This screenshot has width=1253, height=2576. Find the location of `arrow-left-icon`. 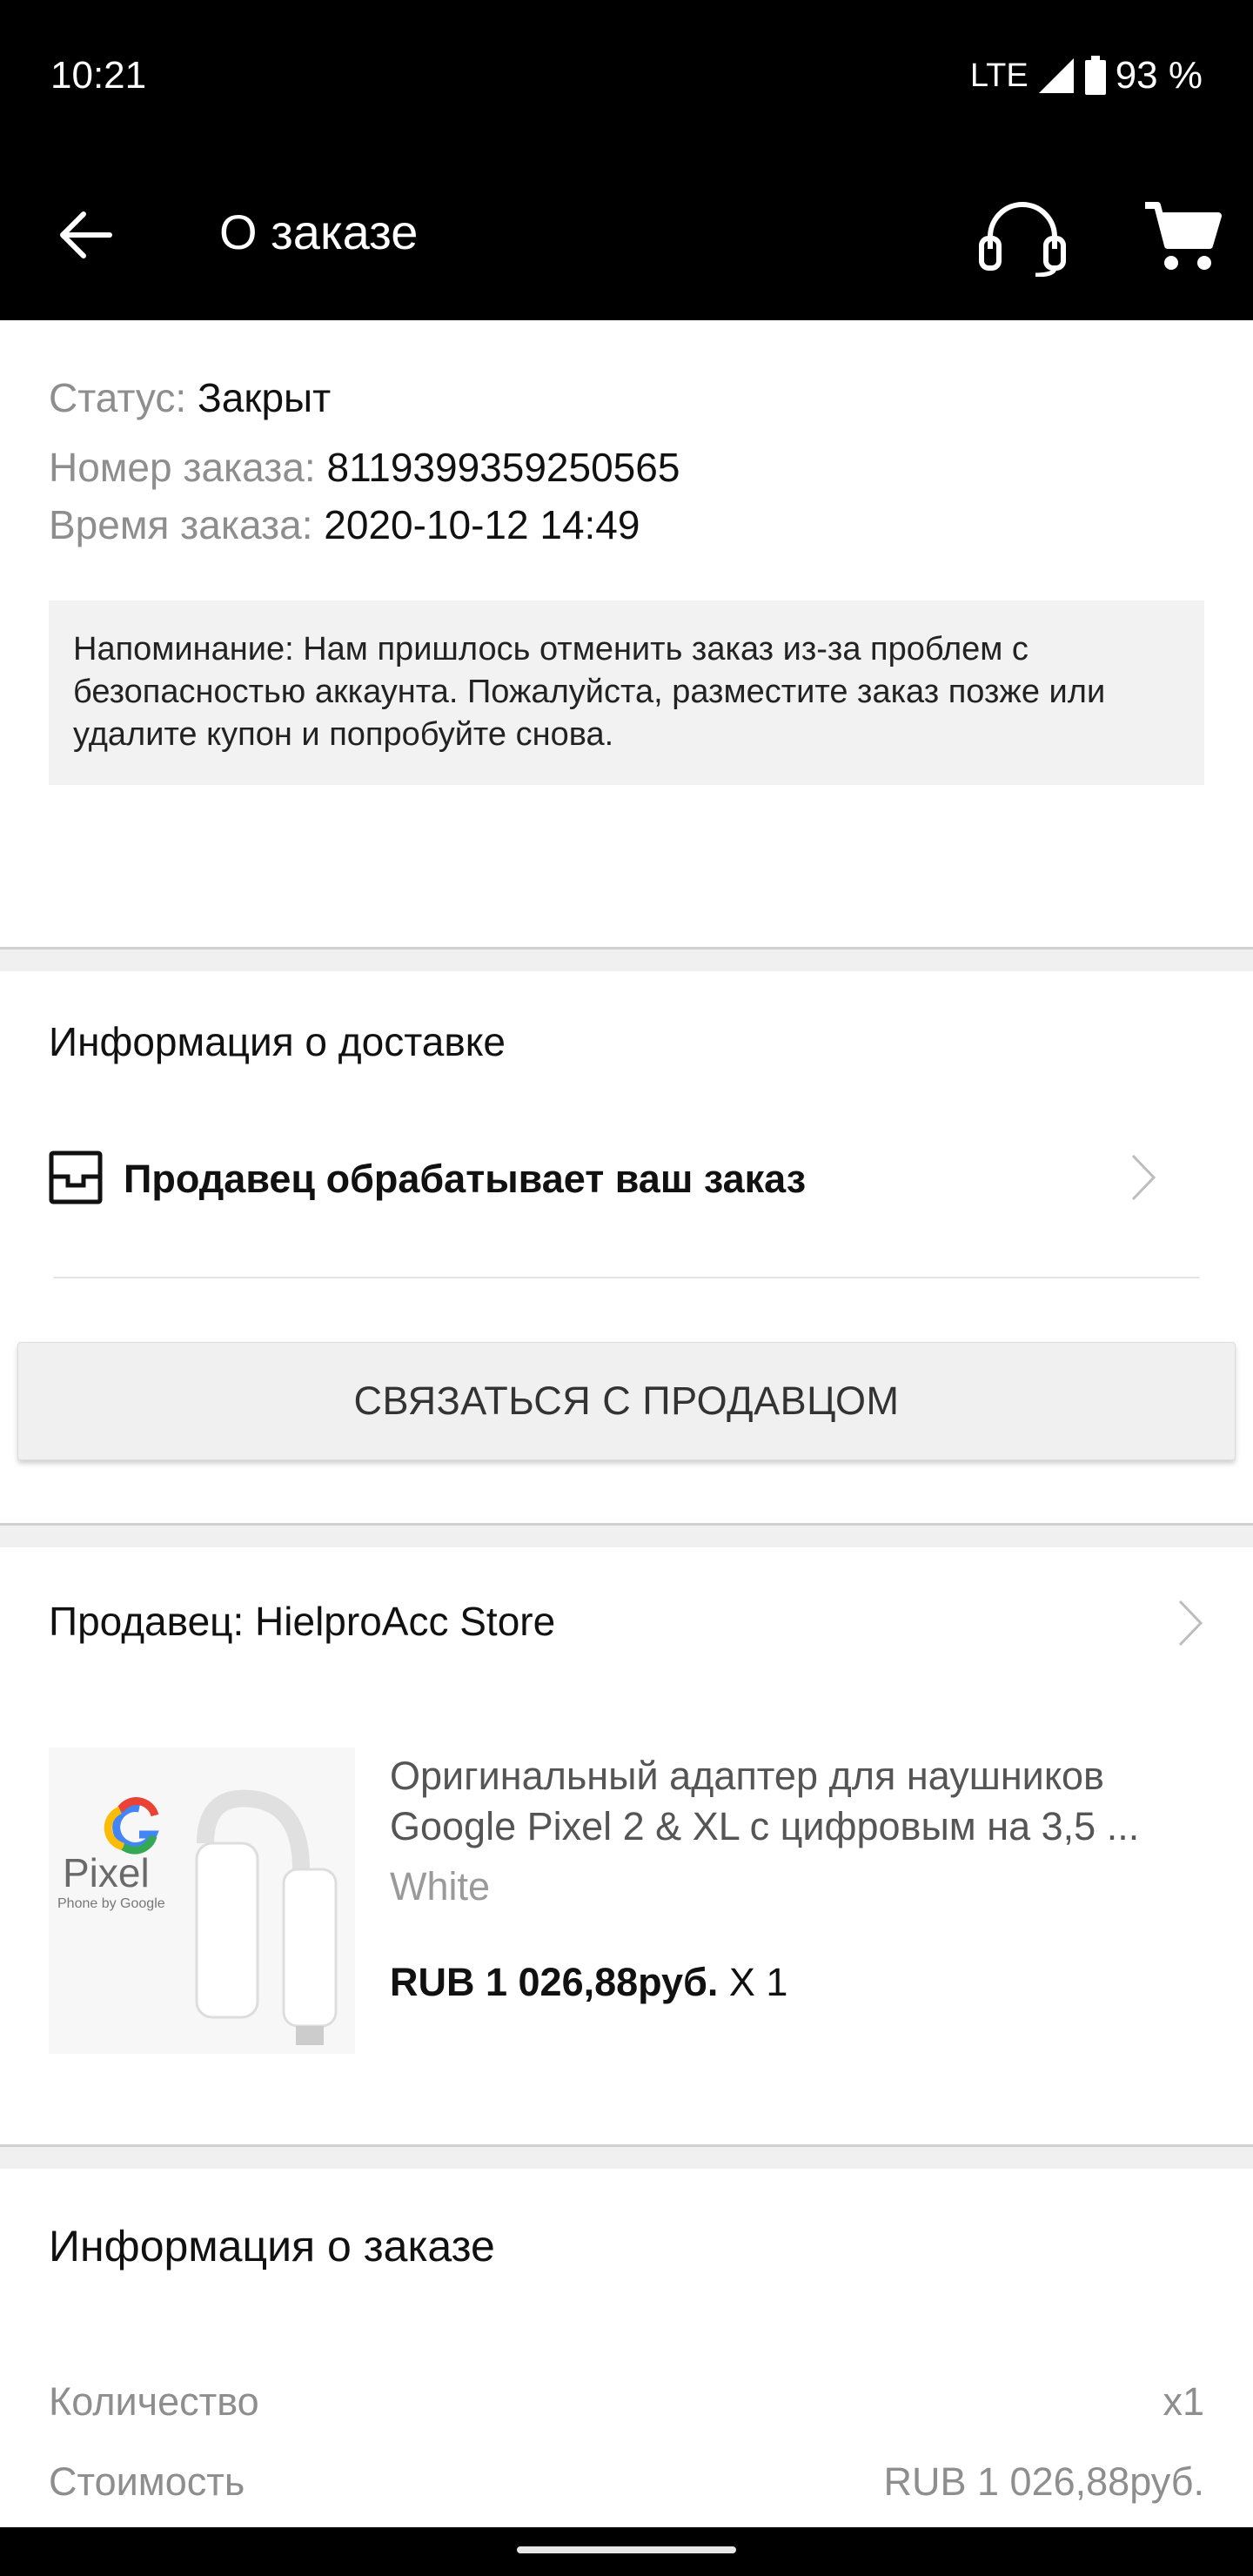

arrow-left-icon is located at coordinates (85, 237).